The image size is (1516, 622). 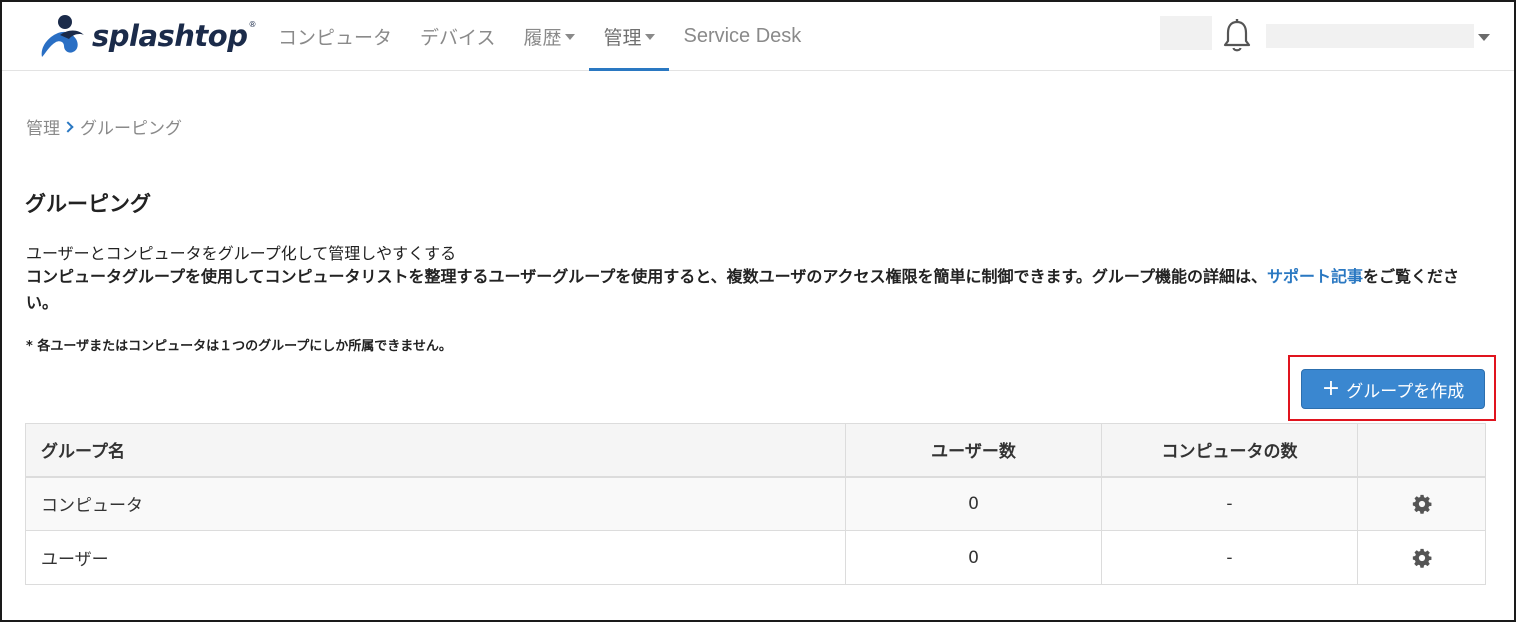 I want to click on nav-devices-label: デバイス, so click(x=458, y=37).